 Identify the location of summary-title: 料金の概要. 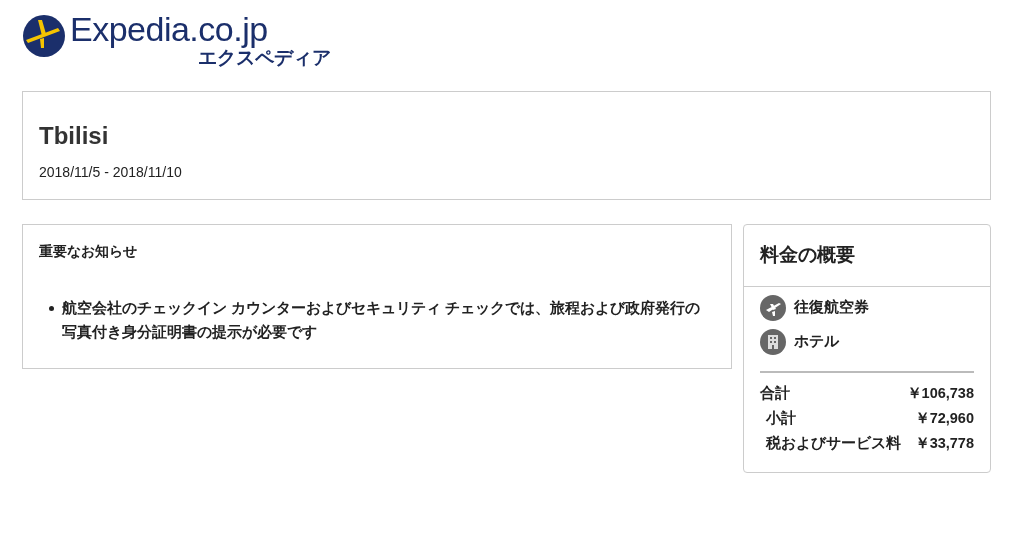
(867, 256).